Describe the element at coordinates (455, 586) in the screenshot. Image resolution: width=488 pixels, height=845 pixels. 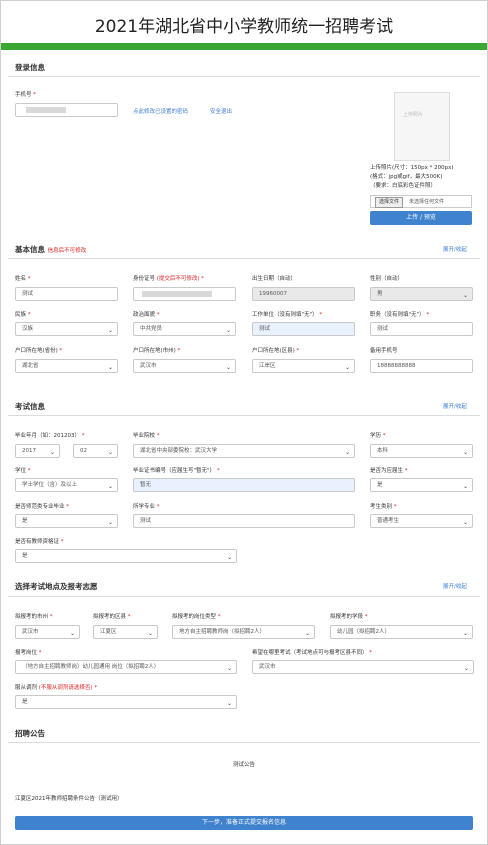
I see `choose-toggle-link: 展开/收起` at that location.